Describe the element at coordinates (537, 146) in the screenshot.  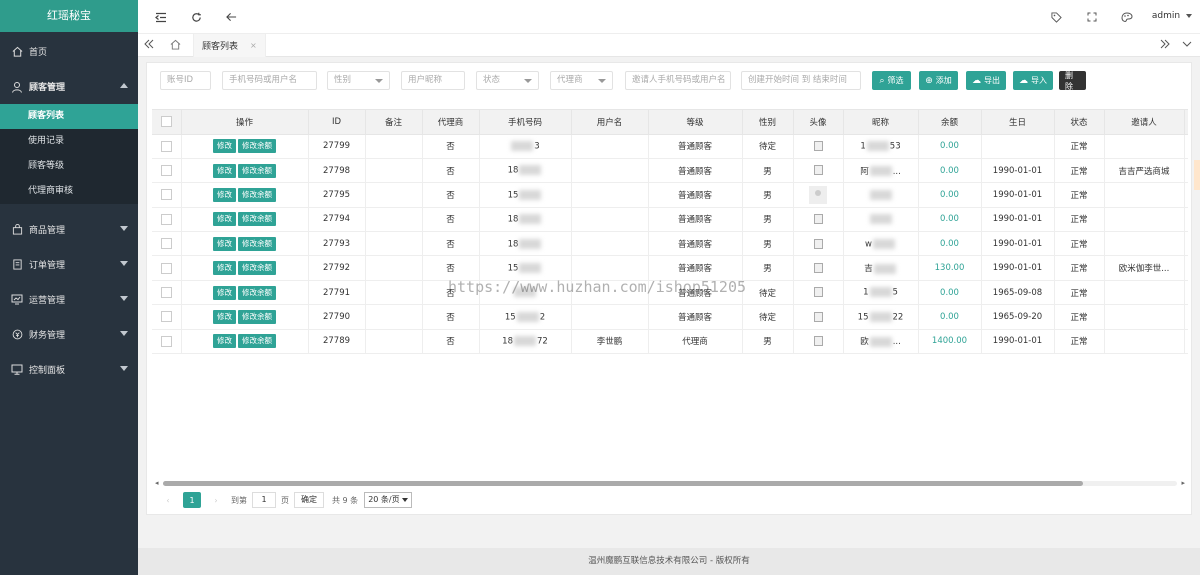
I see `phone-suffix: 3` at that location.